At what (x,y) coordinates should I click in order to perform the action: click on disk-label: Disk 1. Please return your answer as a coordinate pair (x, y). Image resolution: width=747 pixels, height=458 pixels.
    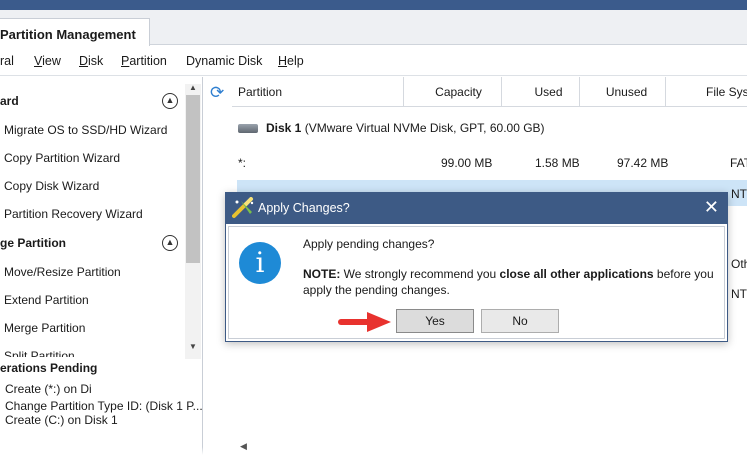
    Looking at the image, I should click on (284, 128).